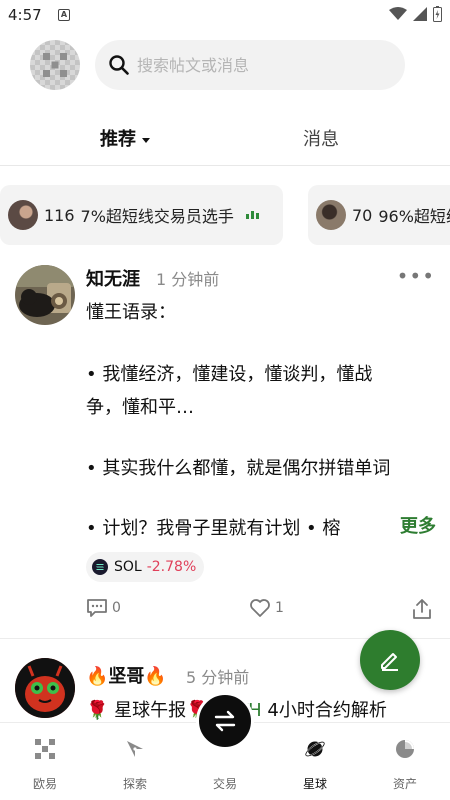  I want to click on cartoon-avatar-icon, so click(45, 688).